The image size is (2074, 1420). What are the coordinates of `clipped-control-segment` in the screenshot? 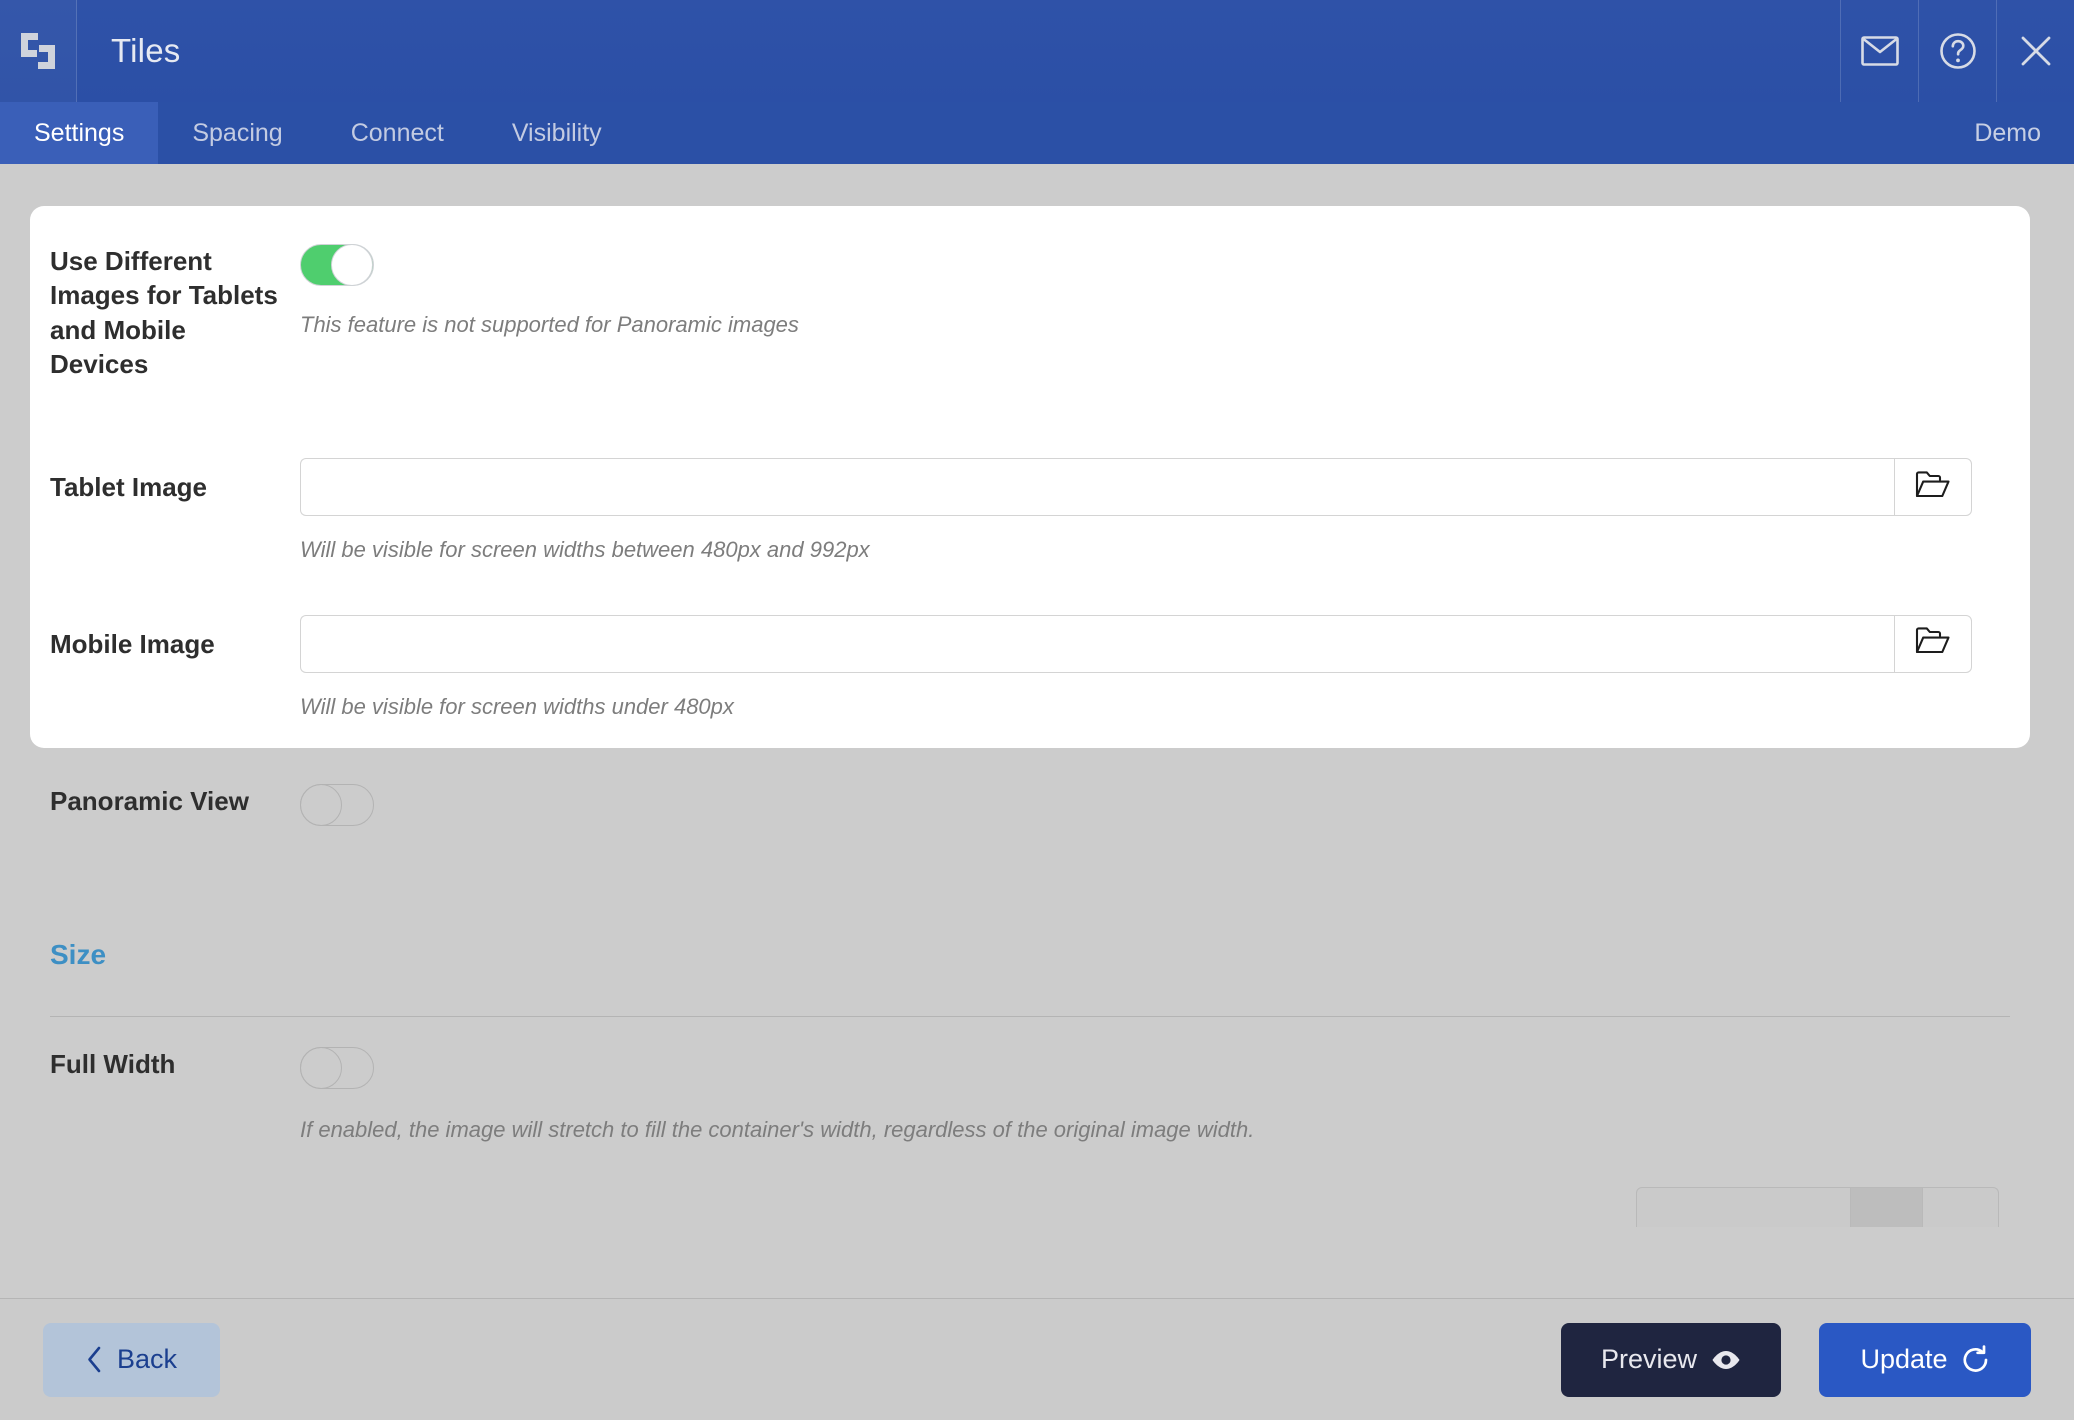 It's located at (1887, 1207).